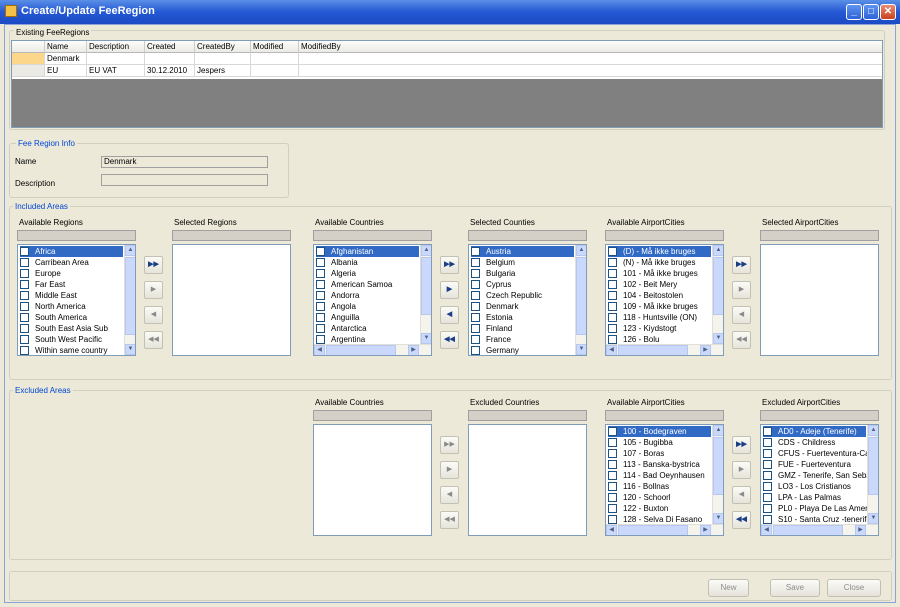  Describe the element at coordinates (814, 431) in the screenshot. I see `list-item: AD0 - Adeje (Tenerife)` at that location.